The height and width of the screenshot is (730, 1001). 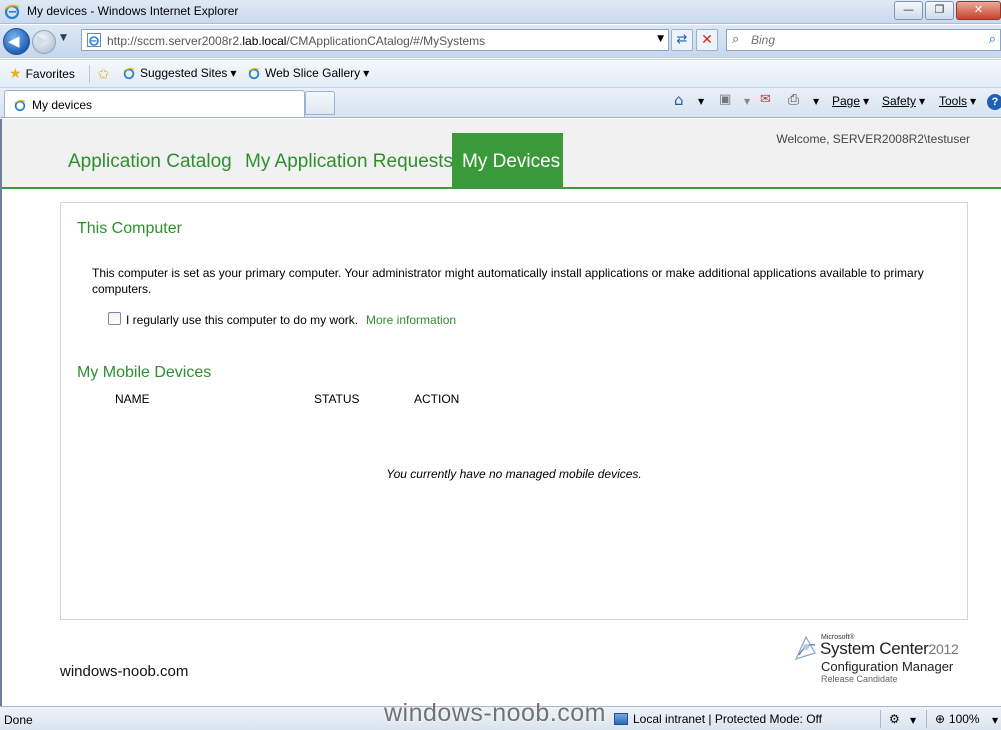 I want to click on page-ie-icon, so click(x=94, y=40).